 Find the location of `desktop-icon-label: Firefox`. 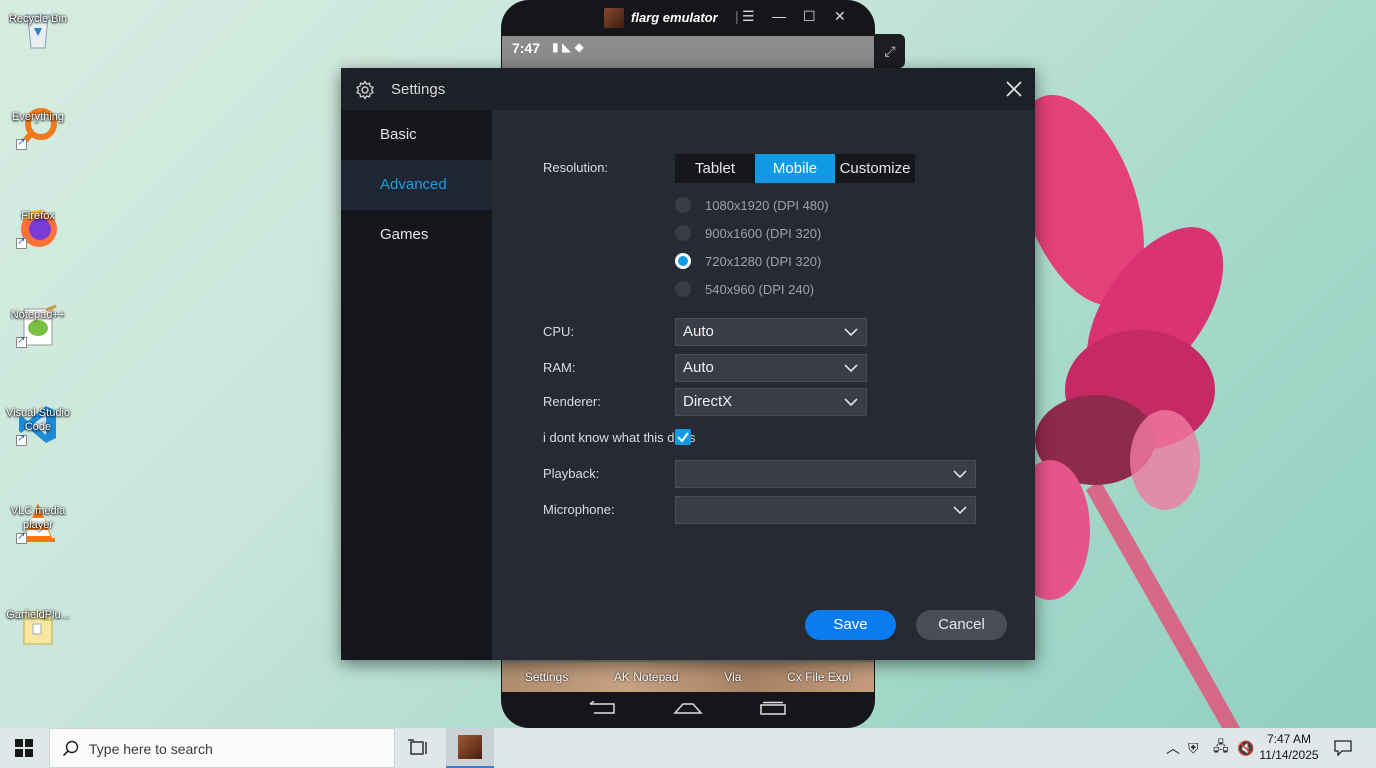

desktop-icon-label: Firefox is located at coordinates (38, 216).